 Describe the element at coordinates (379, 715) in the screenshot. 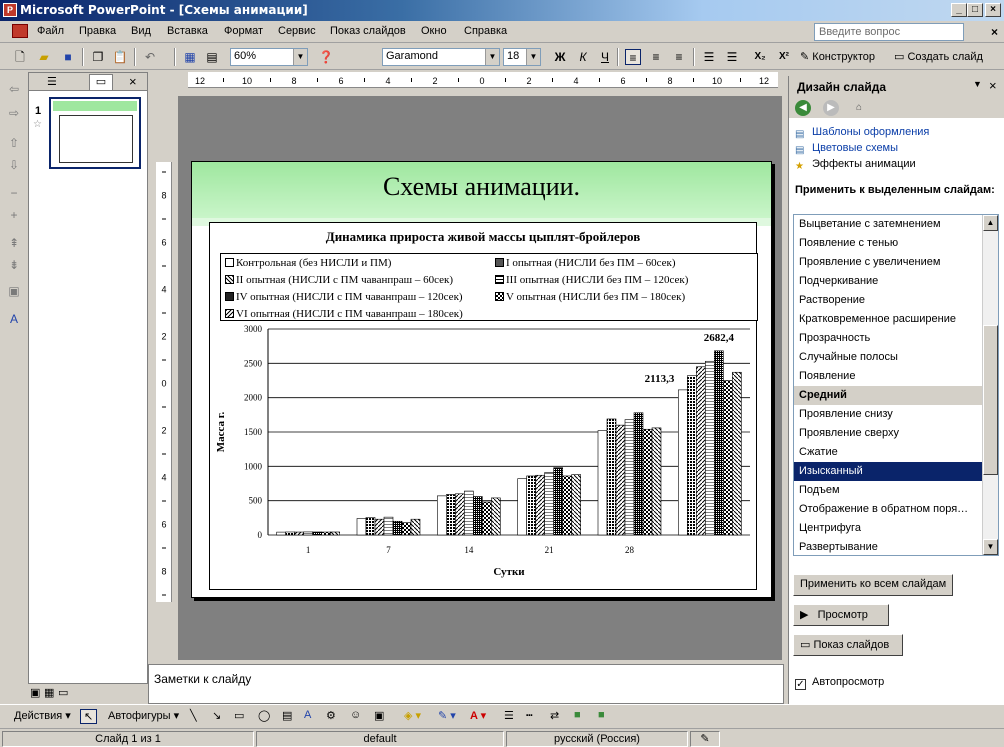

I see `picture-icon: ▣` at that location.